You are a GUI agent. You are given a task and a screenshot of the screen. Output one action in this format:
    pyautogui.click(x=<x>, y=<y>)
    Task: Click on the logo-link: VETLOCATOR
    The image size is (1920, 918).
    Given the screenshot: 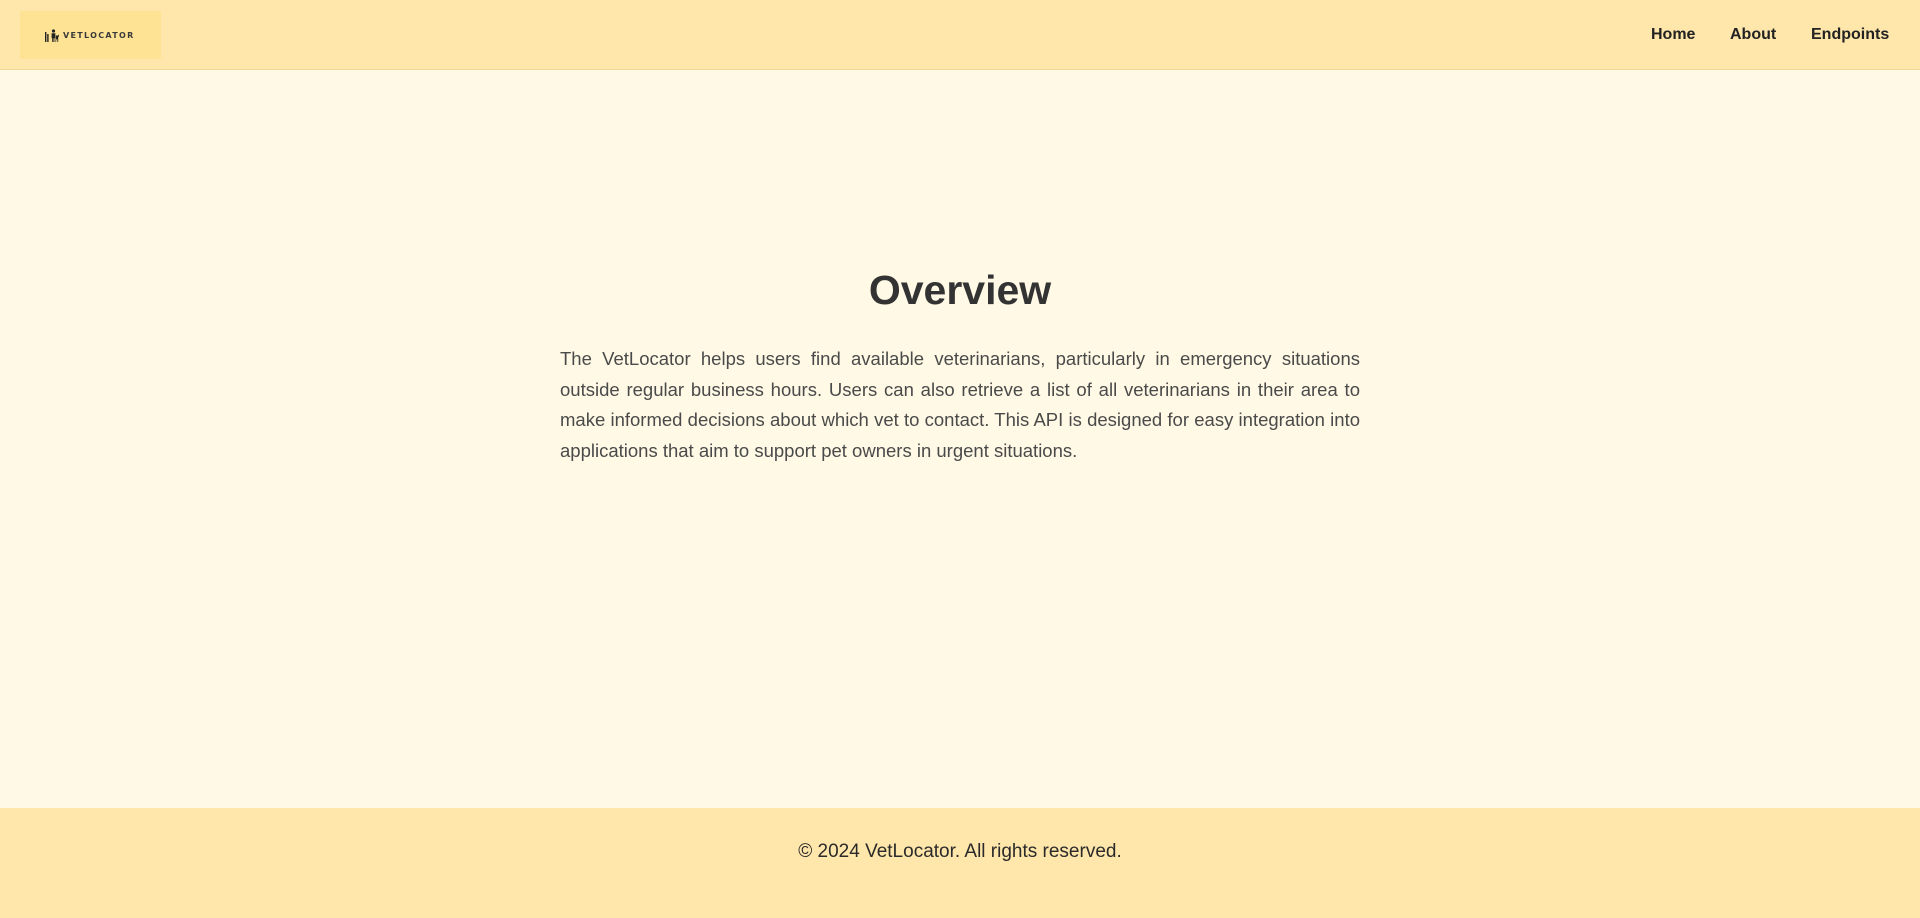 What is the action you would take?
    pyautogui.click(x=90, y=35)
    